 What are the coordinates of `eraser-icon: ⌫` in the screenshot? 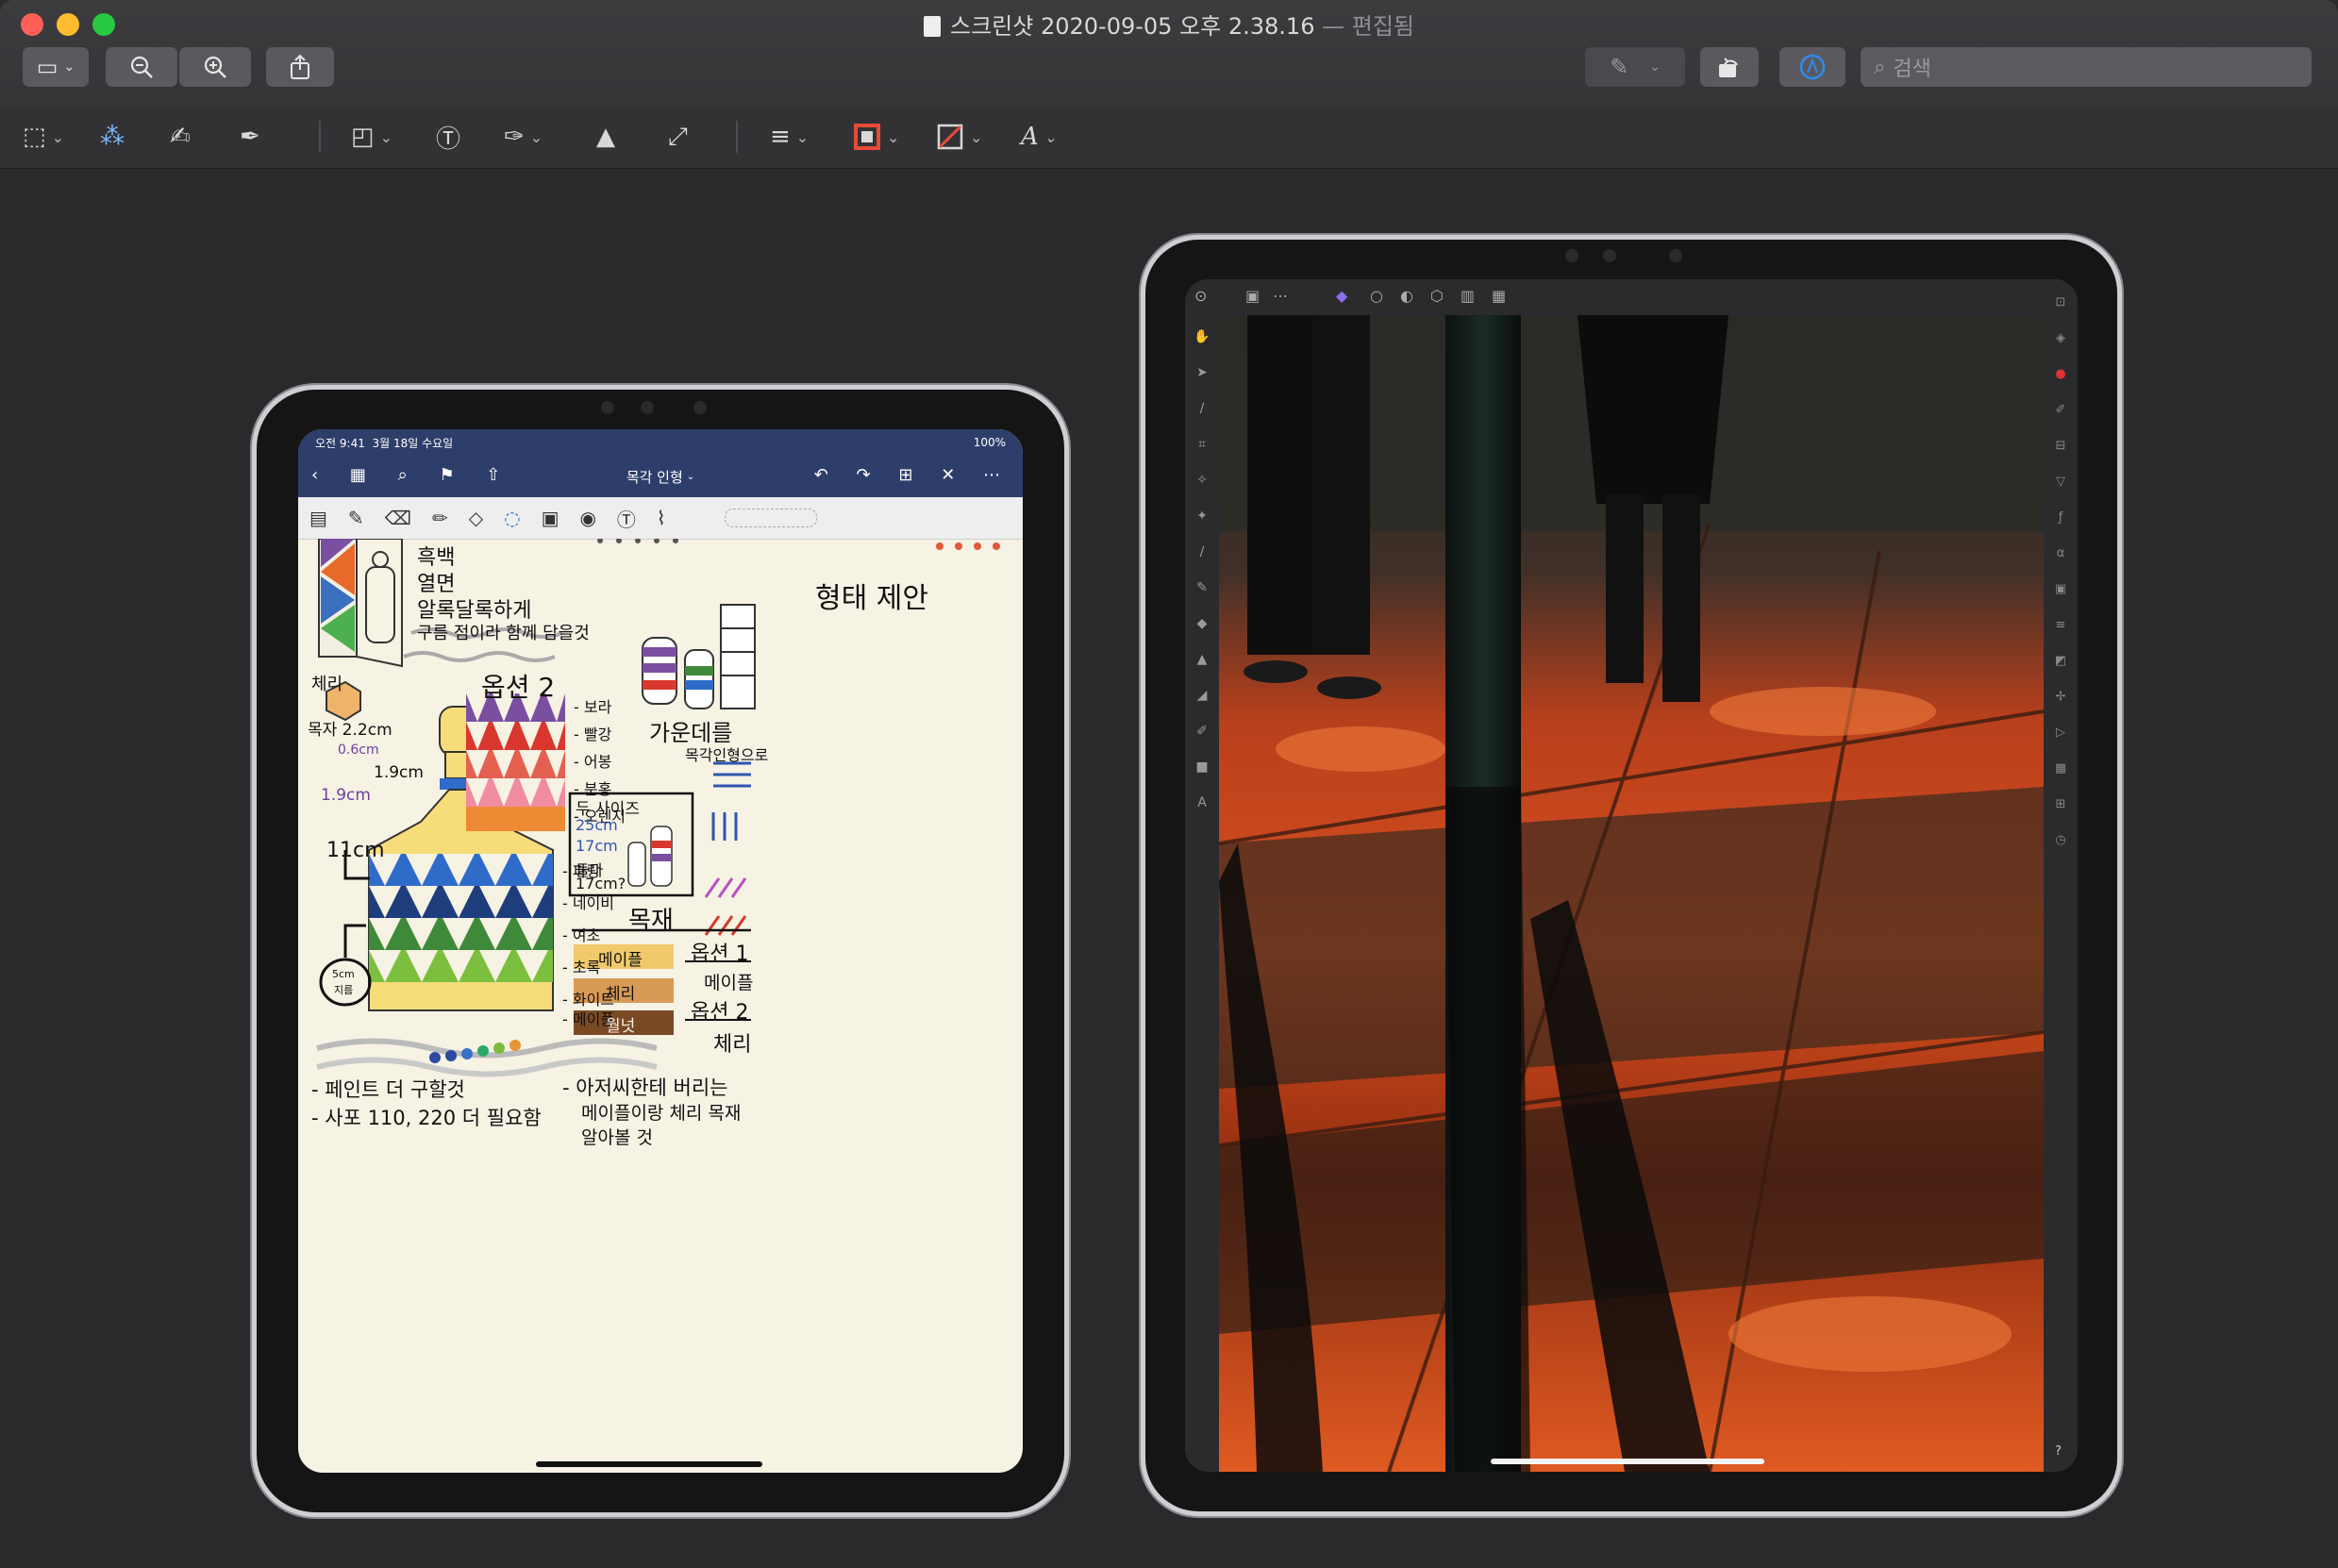 It's located at (398, 518).